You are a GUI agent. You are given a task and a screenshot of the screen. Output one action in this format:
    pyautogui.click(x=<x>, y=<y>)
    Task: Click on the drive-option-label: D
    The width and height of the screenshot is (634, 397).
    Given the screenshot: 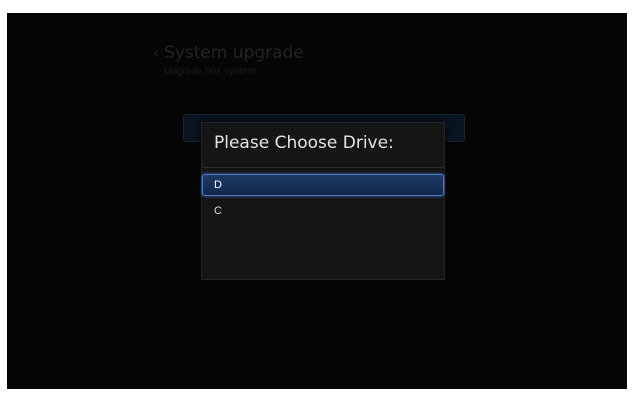 What is the action you would take?
    pyautogui.click(x=218, y=185)
    